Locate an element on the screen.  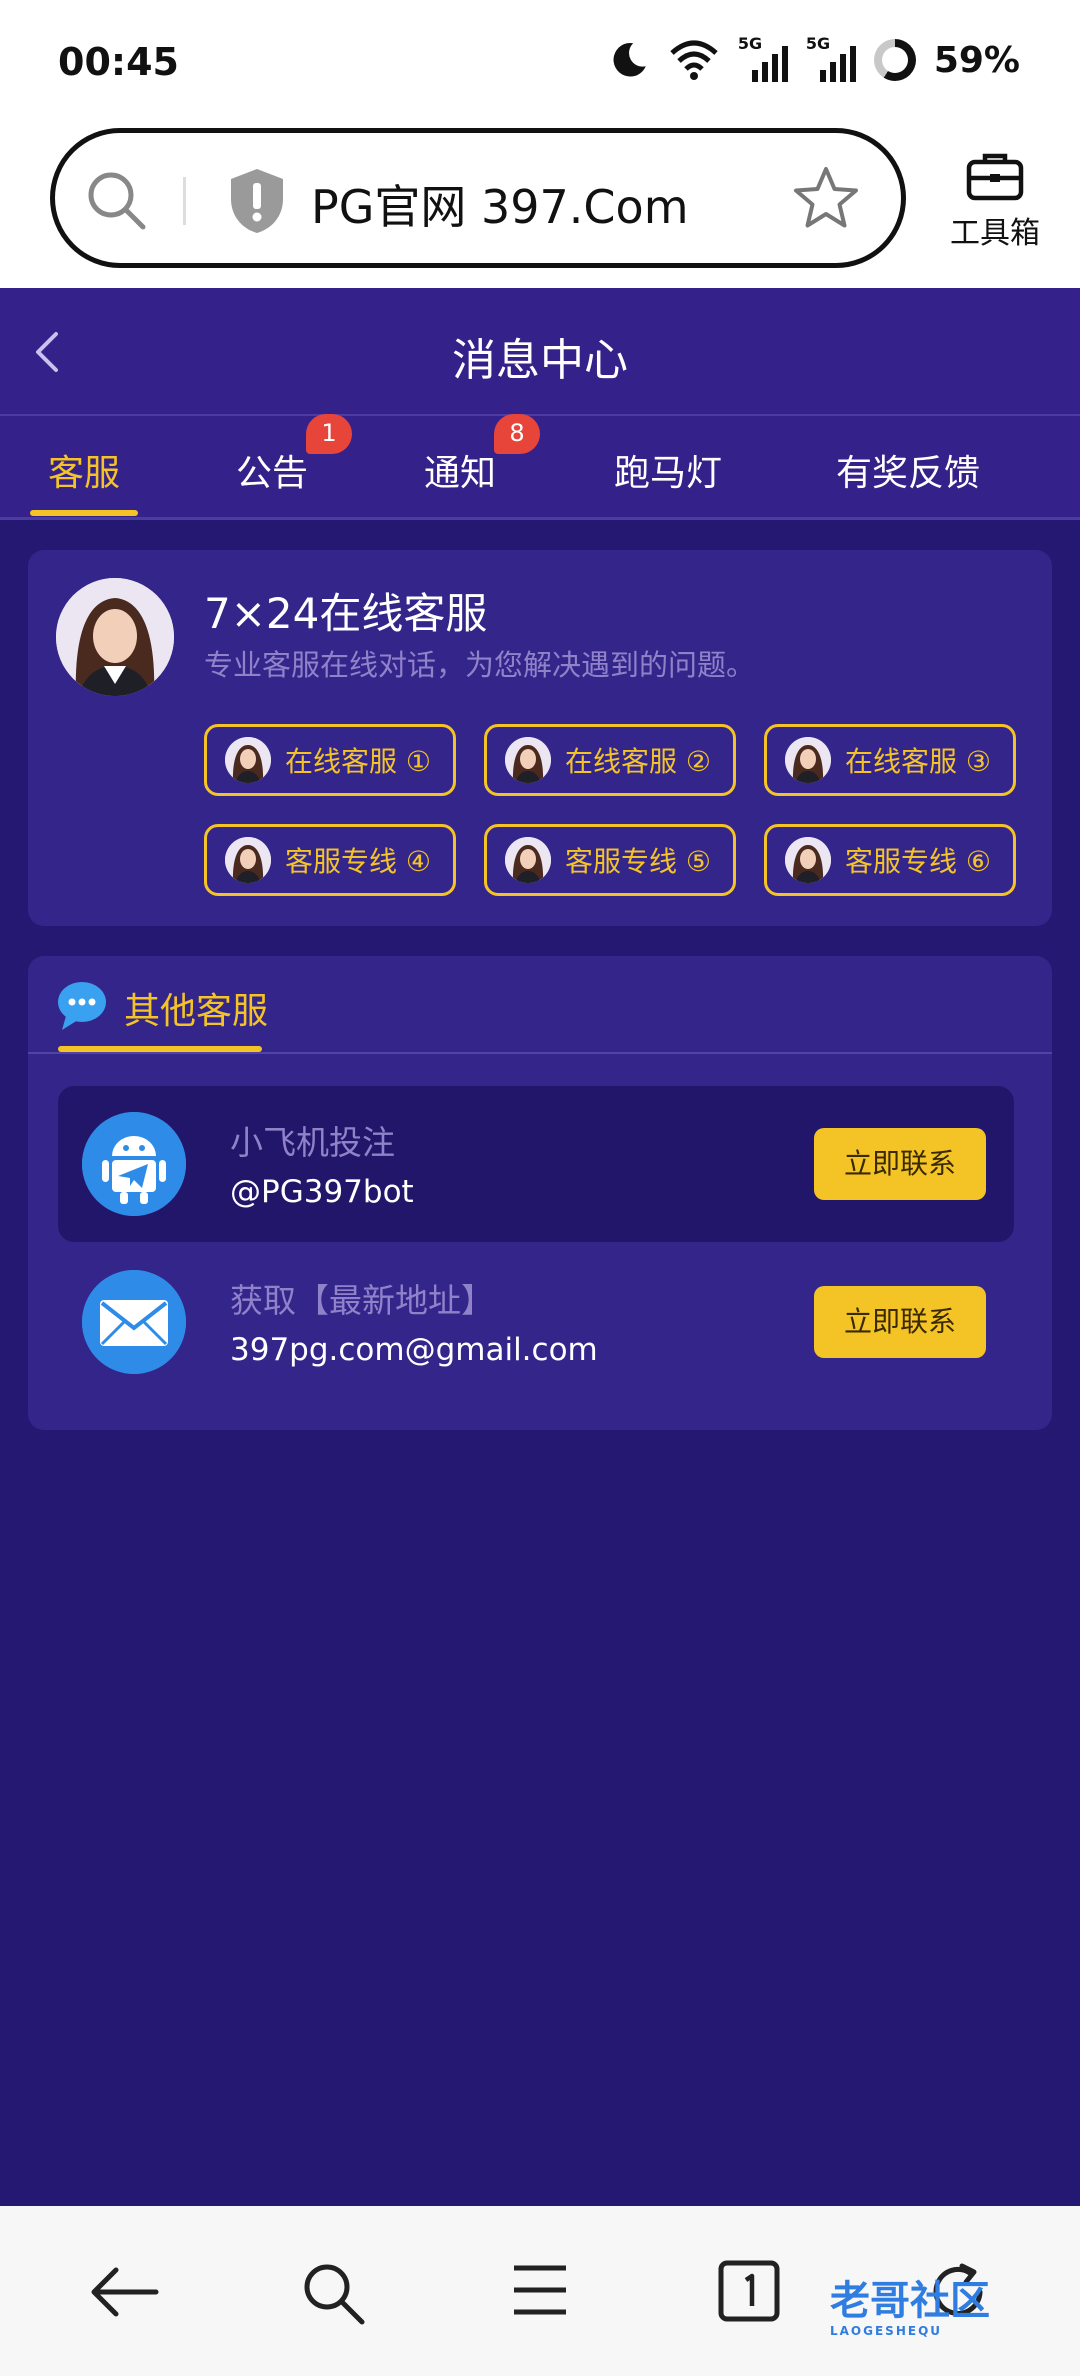
hotline-button-4: 客服专线 ④ is located at coordinates (330, 860).